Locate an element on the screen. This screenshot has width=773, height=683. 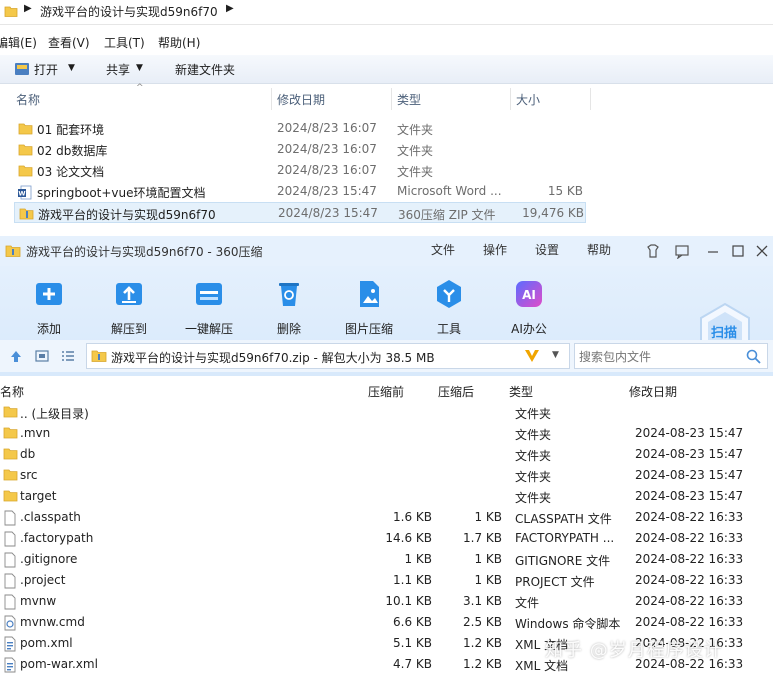
item-size: 6.6 KB is located at coordinates (412, 622).